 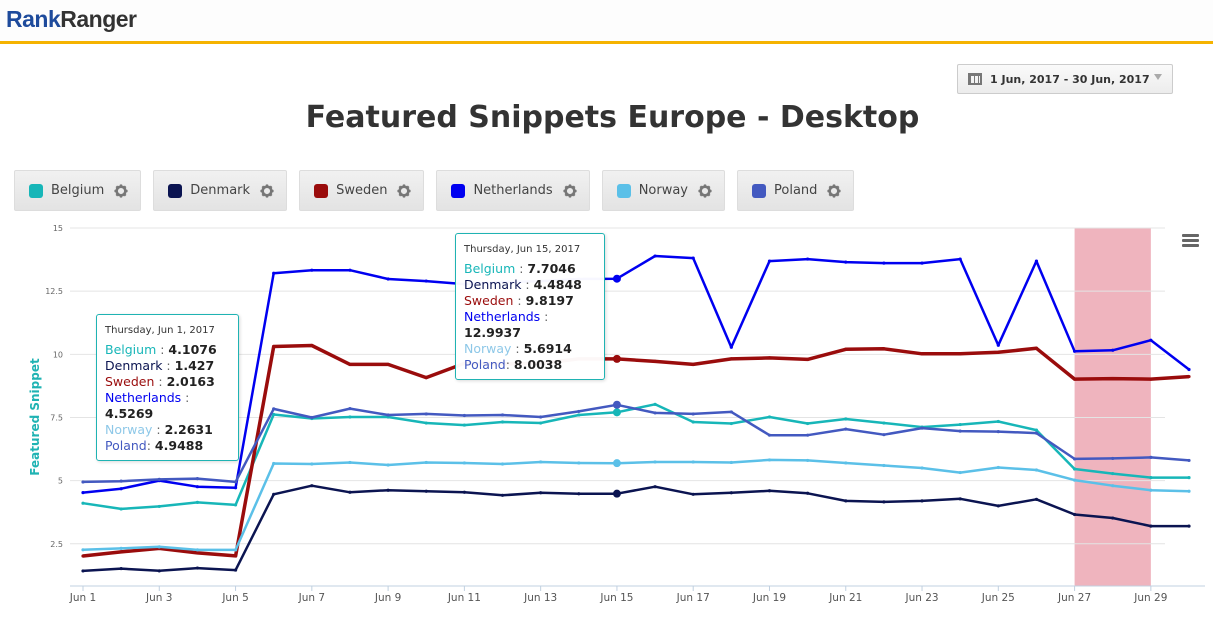 I want to click on y-tick-label: 7.5, so click(x=56, y=417).